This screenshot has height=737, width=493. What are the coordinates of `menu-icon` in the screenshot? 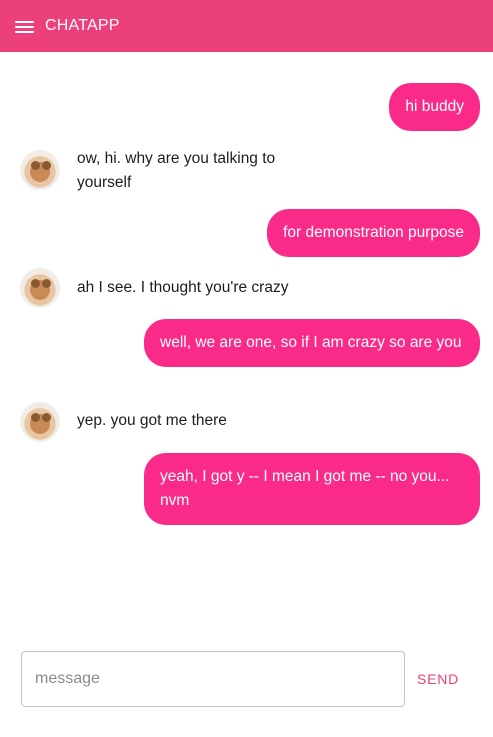 It's located at (25, 26).